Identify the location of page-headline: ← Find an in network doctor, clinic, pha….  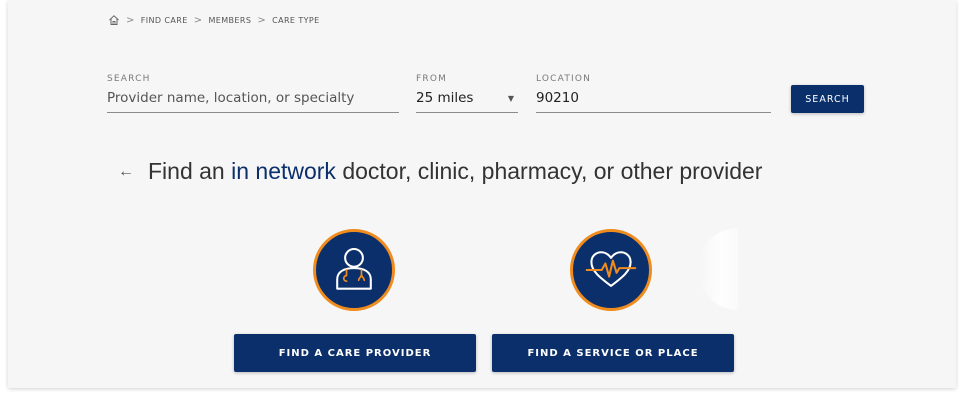
(440, 171).